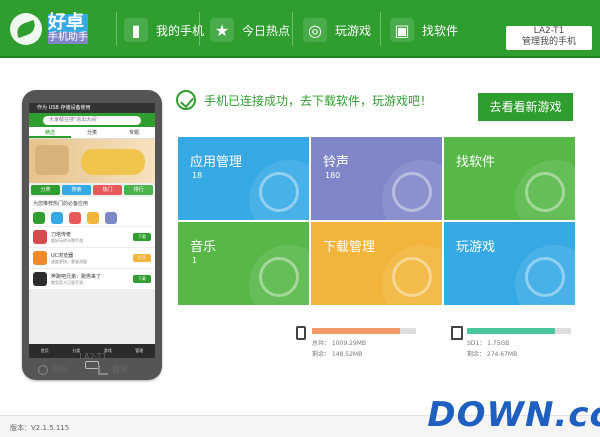 The width and height of the screenshot is (600, 437). Describe the element at coordinates (92, 108) in the screenshot. I see `phone-status-bar: 作为 USB 存储设备使用` at that location.